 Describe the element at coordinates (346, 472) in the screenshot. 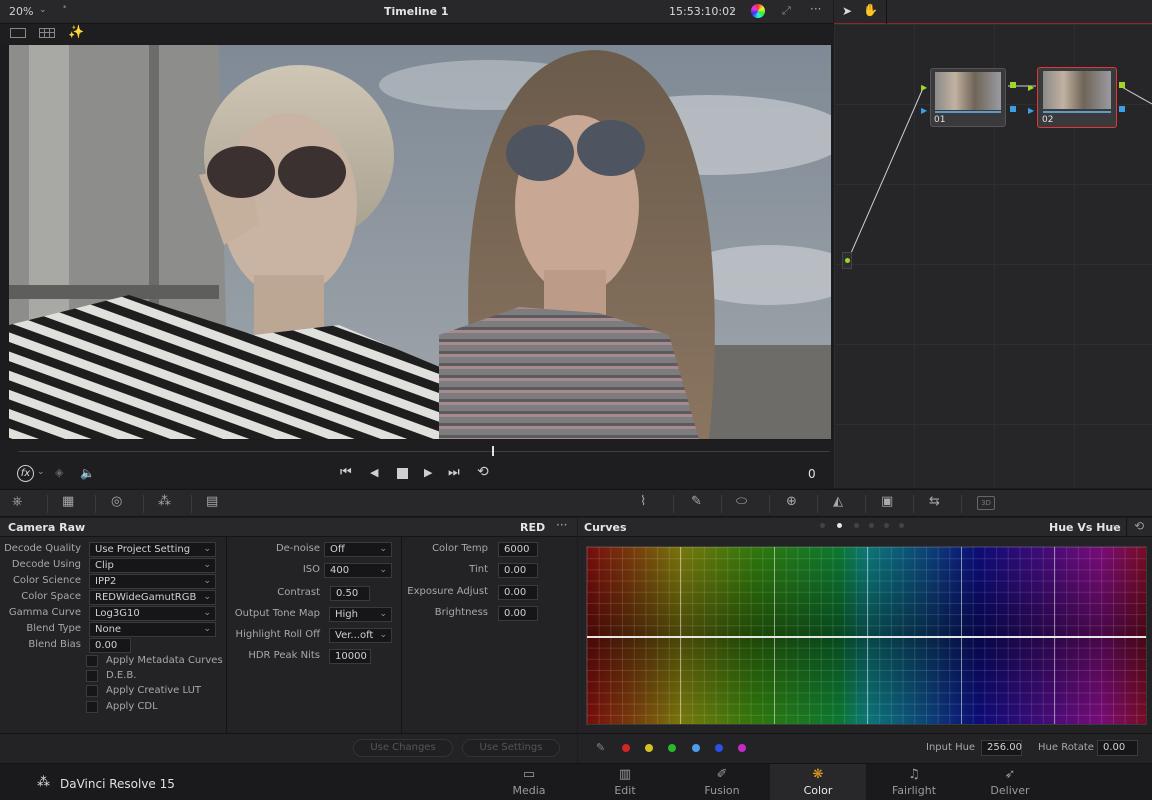

I see `skip-to-start-icon: ⏮` at that location.